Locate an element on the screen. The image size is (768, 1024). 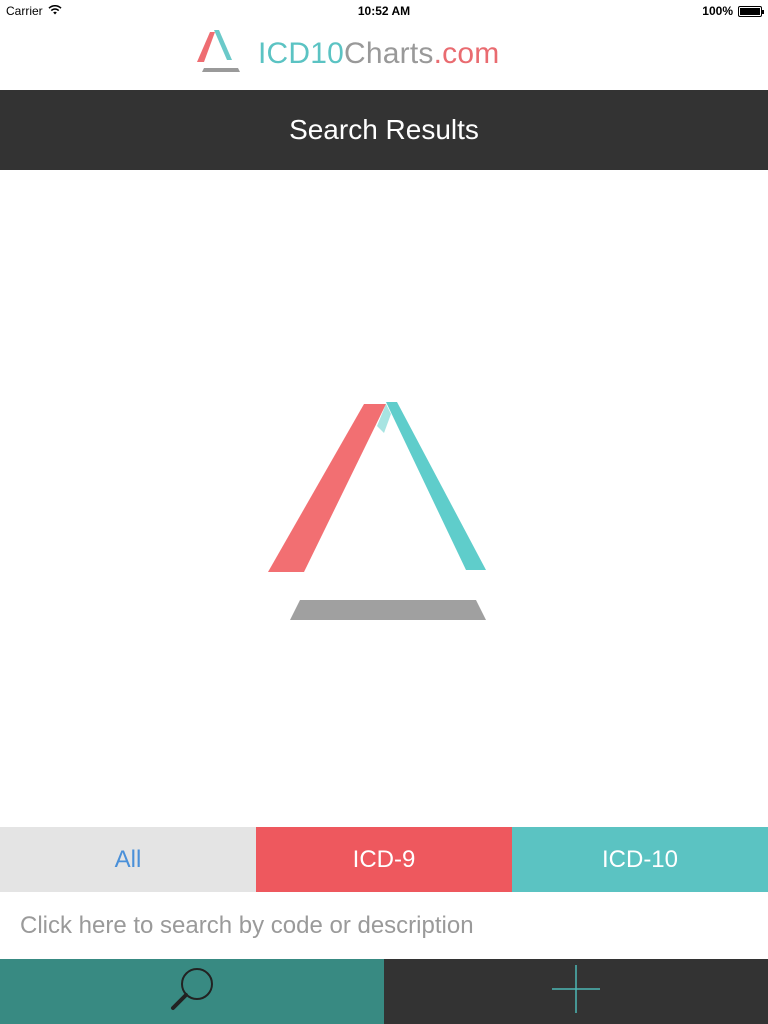
tab-all-label: All is located at coordinates (128, 859).